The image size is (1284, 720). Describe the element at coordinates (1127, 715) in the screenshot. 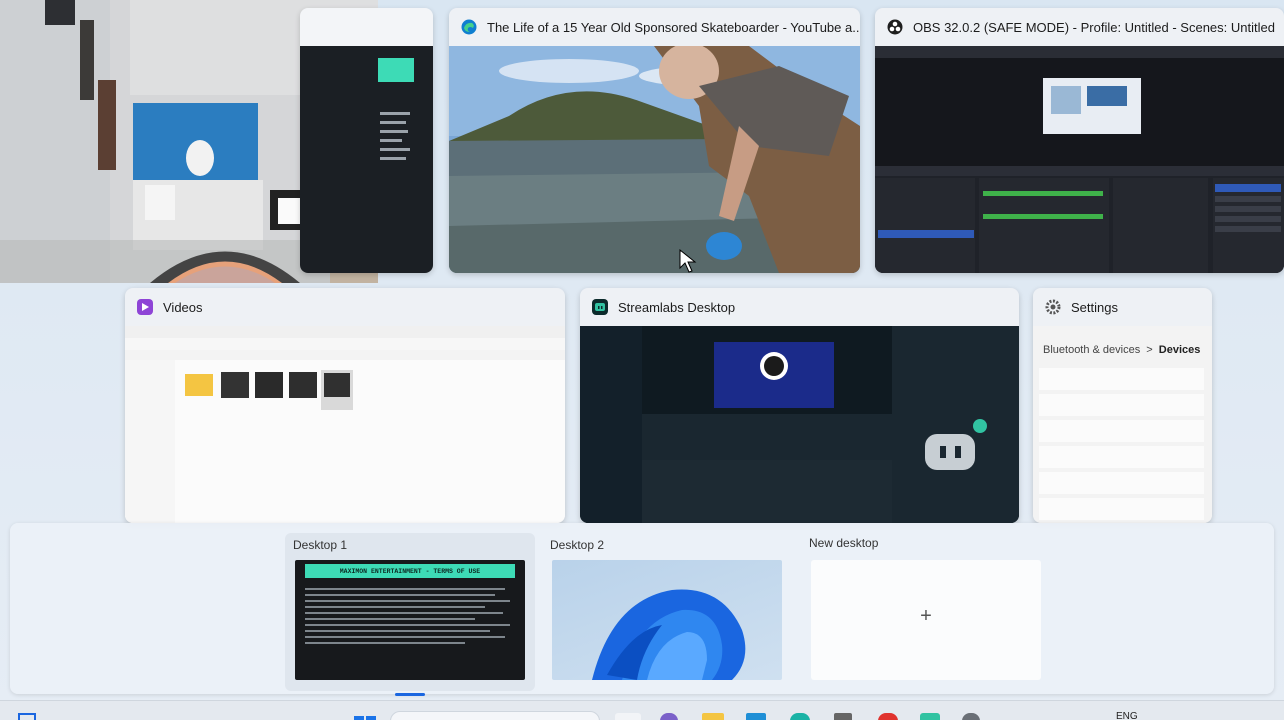

I see `language-indicator: ENG` at that location.